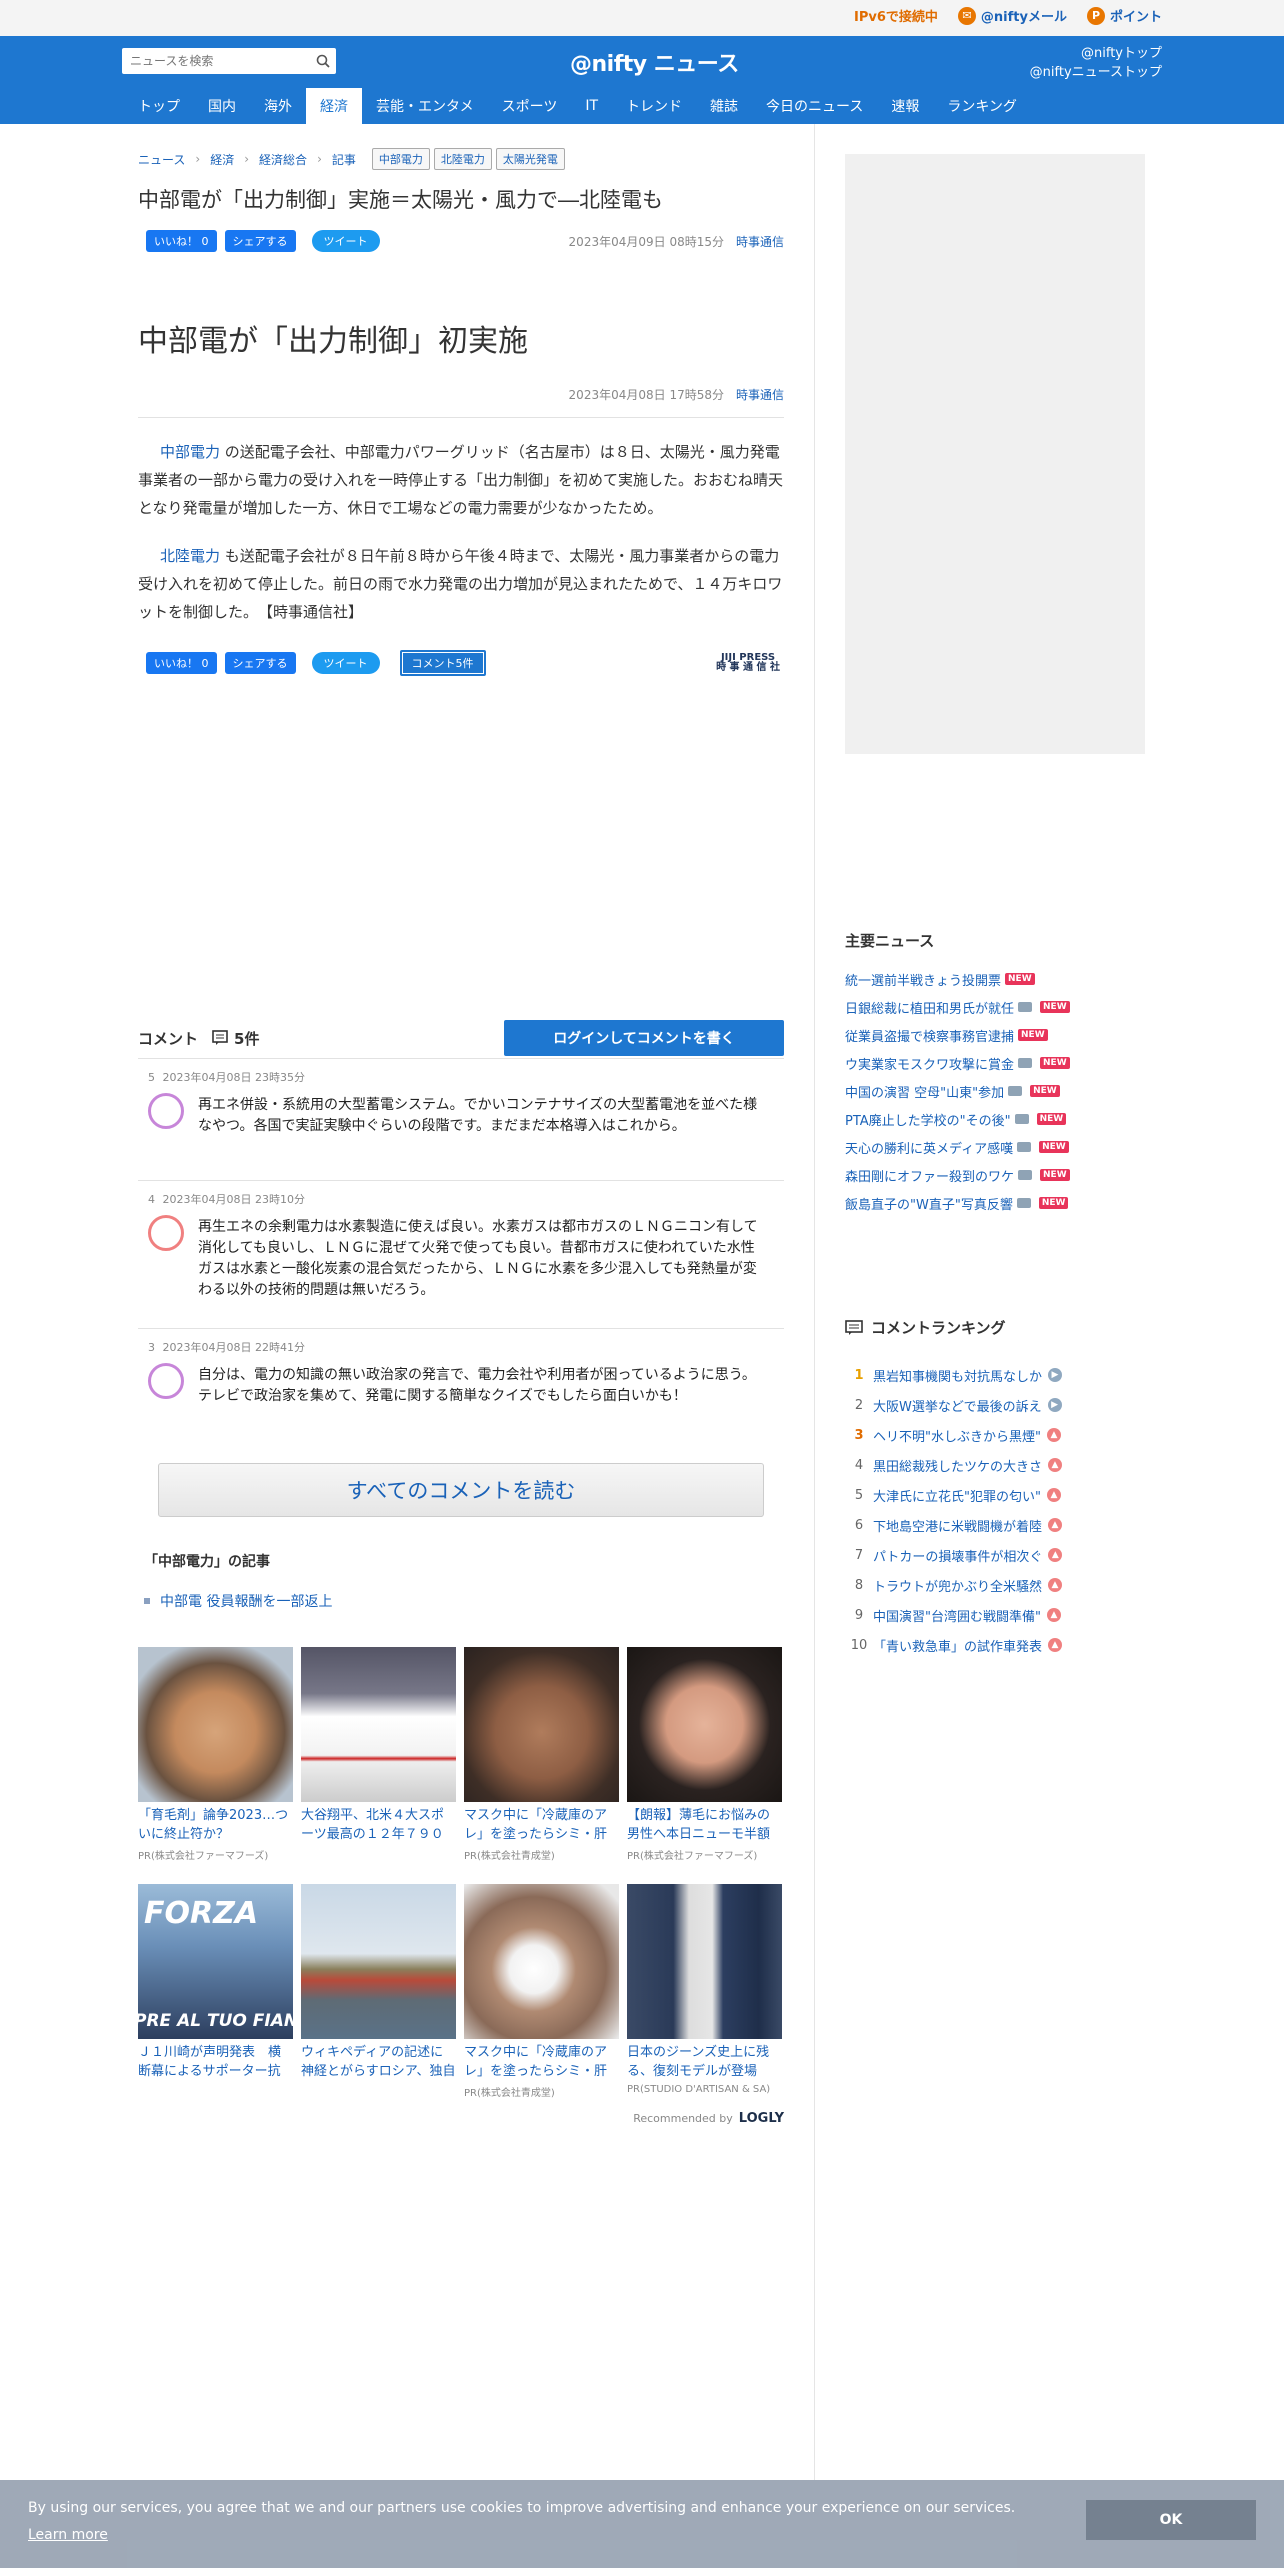 Image resolution: width=1284 pixels, height=2568 pixels. I want to click on nav-today: 今日のニュース, so click(814, 106).